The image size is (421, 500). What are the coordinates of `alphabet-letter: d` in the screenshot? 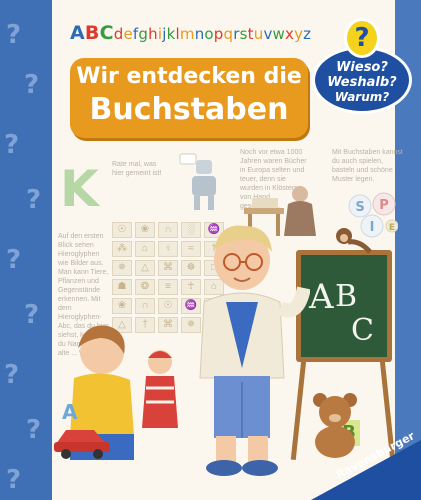 It's located at (118, 34).